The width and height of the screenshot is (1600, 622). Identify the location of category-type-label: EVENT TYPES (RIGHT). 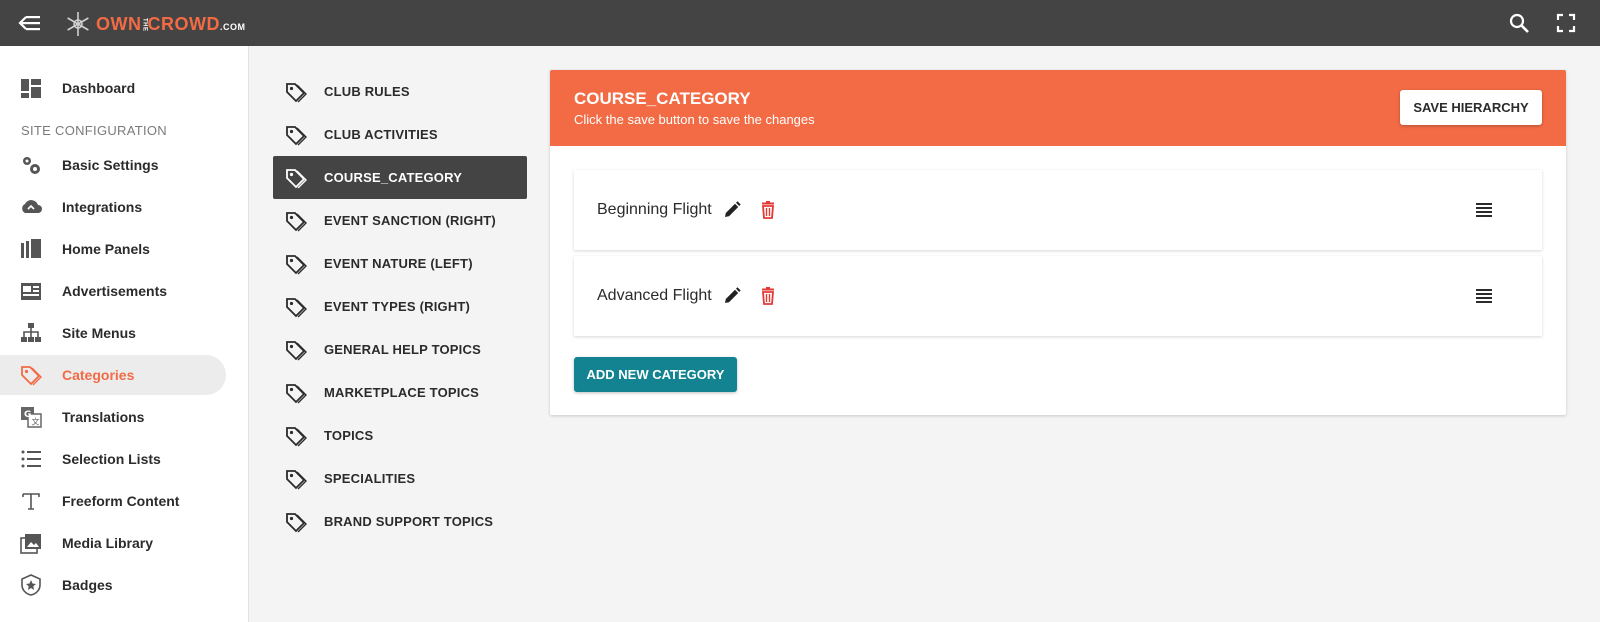
(397, 306).